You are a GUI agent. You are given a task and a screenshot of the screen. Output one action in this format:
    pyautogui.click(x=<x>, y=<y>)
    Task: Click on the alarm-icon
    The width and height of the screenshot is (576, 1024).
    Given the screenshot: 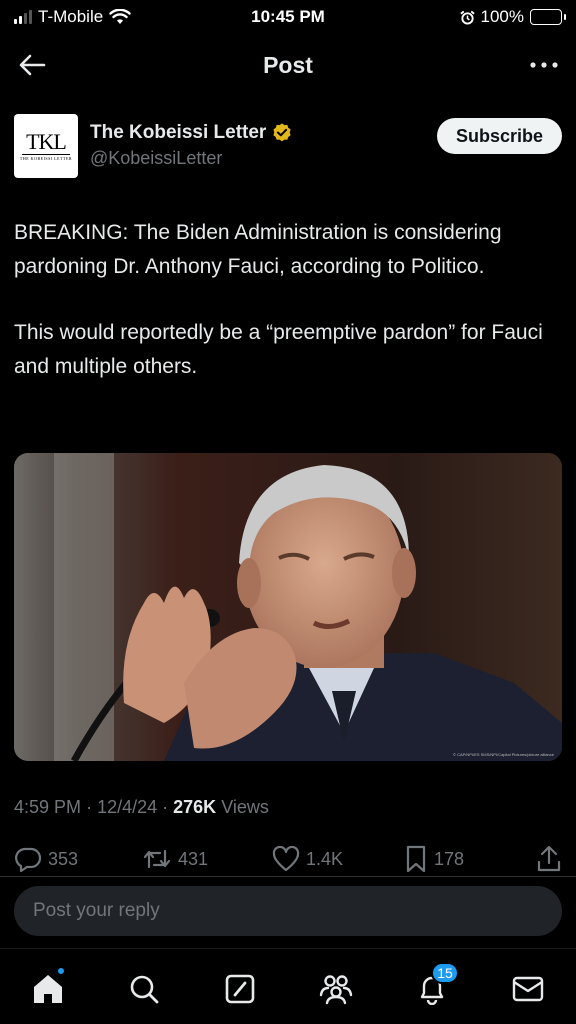 What is the action you would take?
    pyautogui.click(x=467, y=17)
    